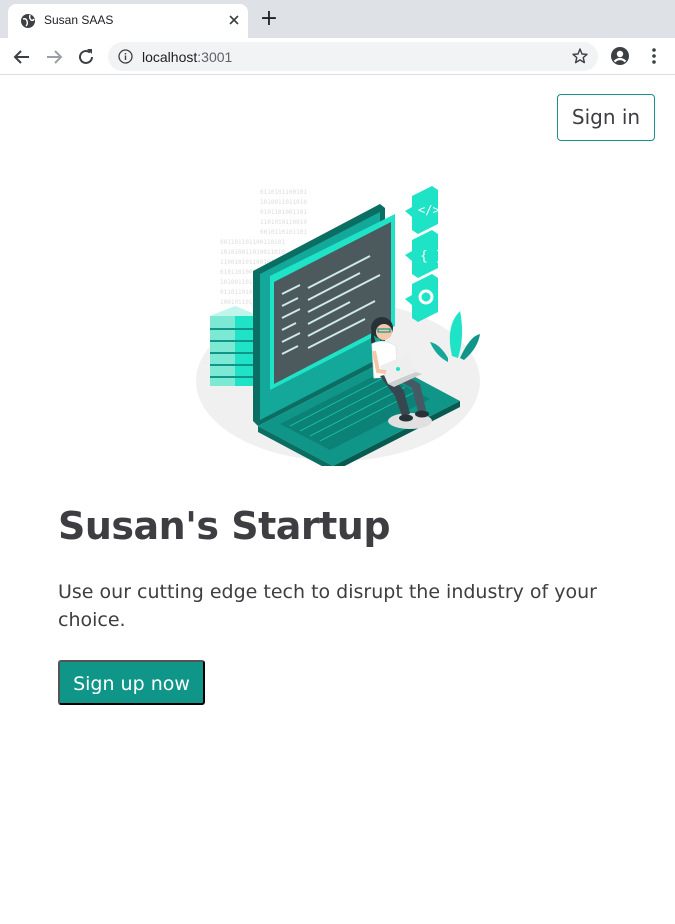 Image resolution: width=675 pixels, height=924 pixels. Describe the element at coordinates (234, 20) in the screenshot. I see `close-icon` at that location.